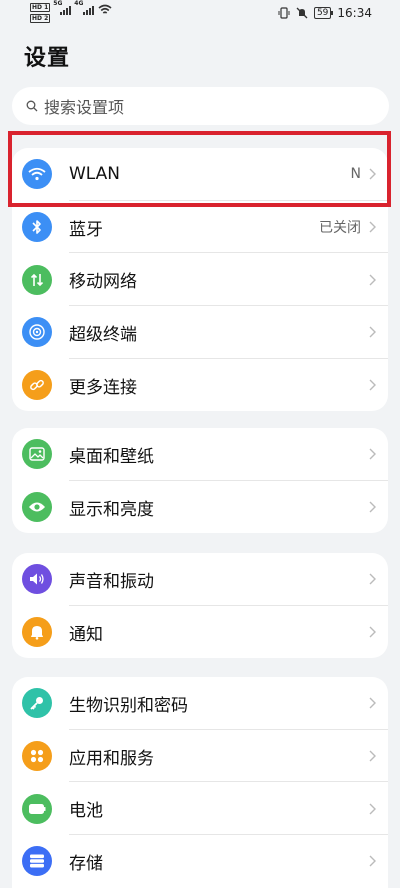 The width and height of the screenshot is (400, 888). I want to click on setting-item-label: 电池, so click(86, 811).